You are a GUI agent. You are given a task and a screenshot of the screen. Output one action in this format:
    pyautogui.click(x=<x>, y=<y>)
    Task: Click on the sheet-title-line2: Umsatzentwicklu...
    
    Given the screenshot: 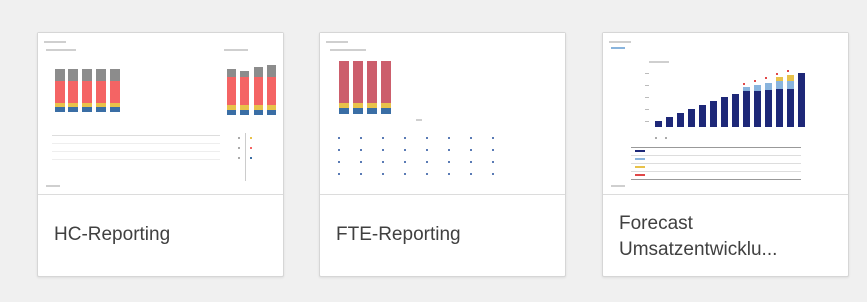 What is the action you would take?
    pyautogui.click(x=698, y=249)
    